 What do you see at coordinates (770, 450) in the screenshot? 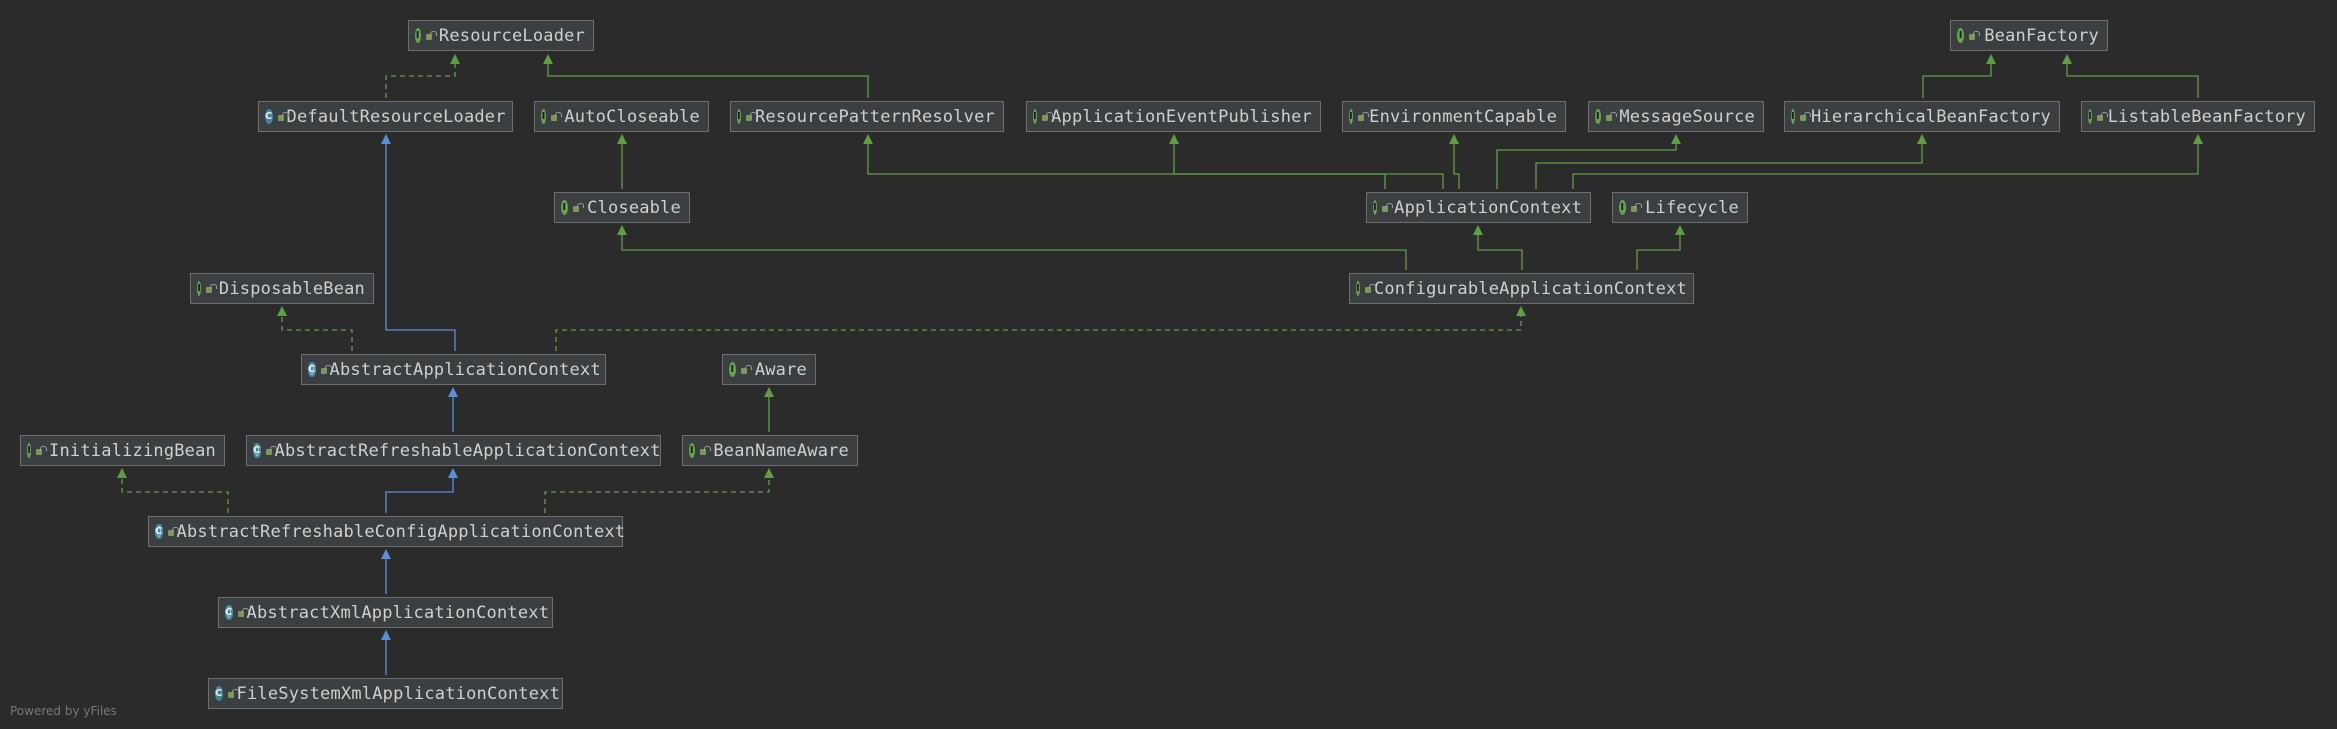
I see `node-bean-name-aware: I BeanNameAware` at bounding box center [770, 450].